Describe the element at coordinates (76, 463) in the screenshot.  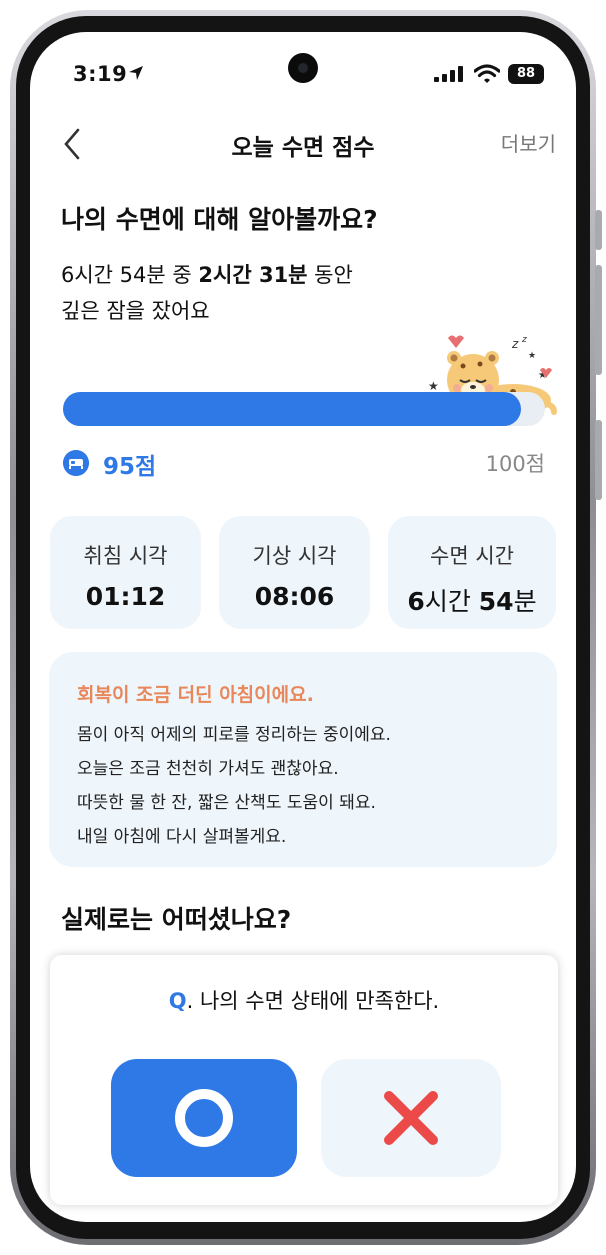
I see `bed-icon` at that location.